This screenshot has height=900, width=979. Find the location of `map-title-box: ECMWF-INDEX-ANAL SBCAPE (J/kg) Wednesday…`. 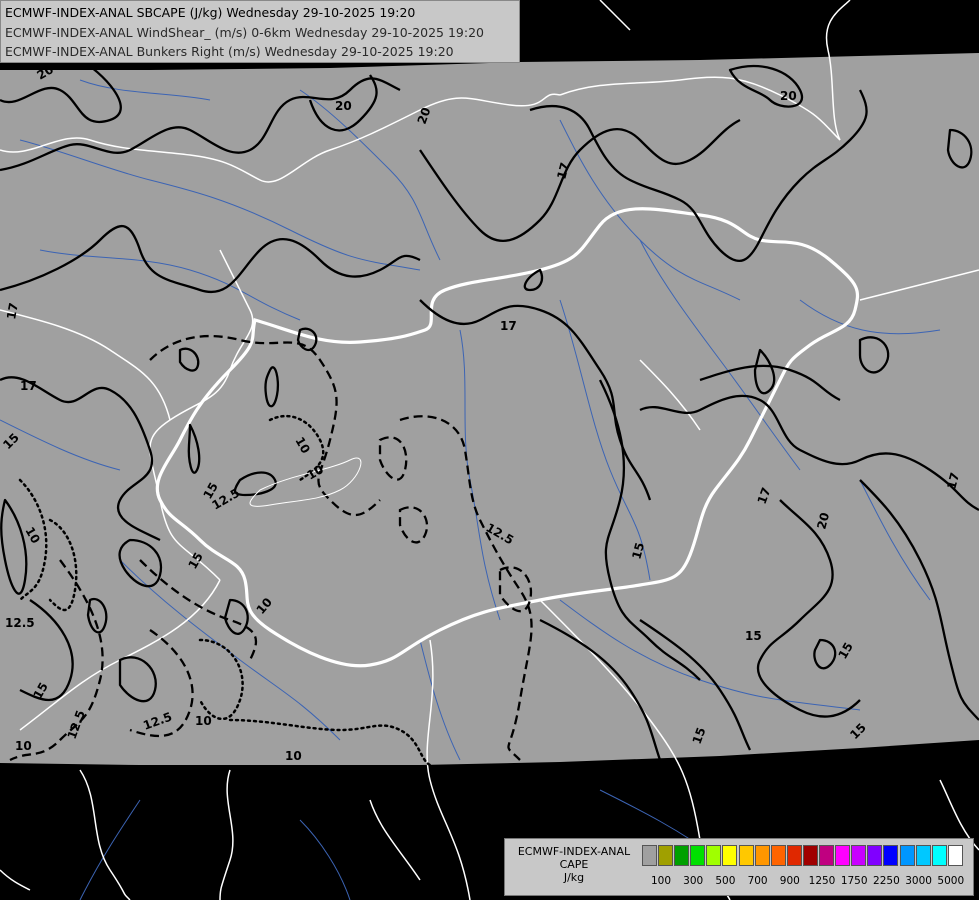

map-title-box: ECMWF-INDEX-ANAL SBCAPE (J/kg) Wednesday… is located at coordinates (260, 31).